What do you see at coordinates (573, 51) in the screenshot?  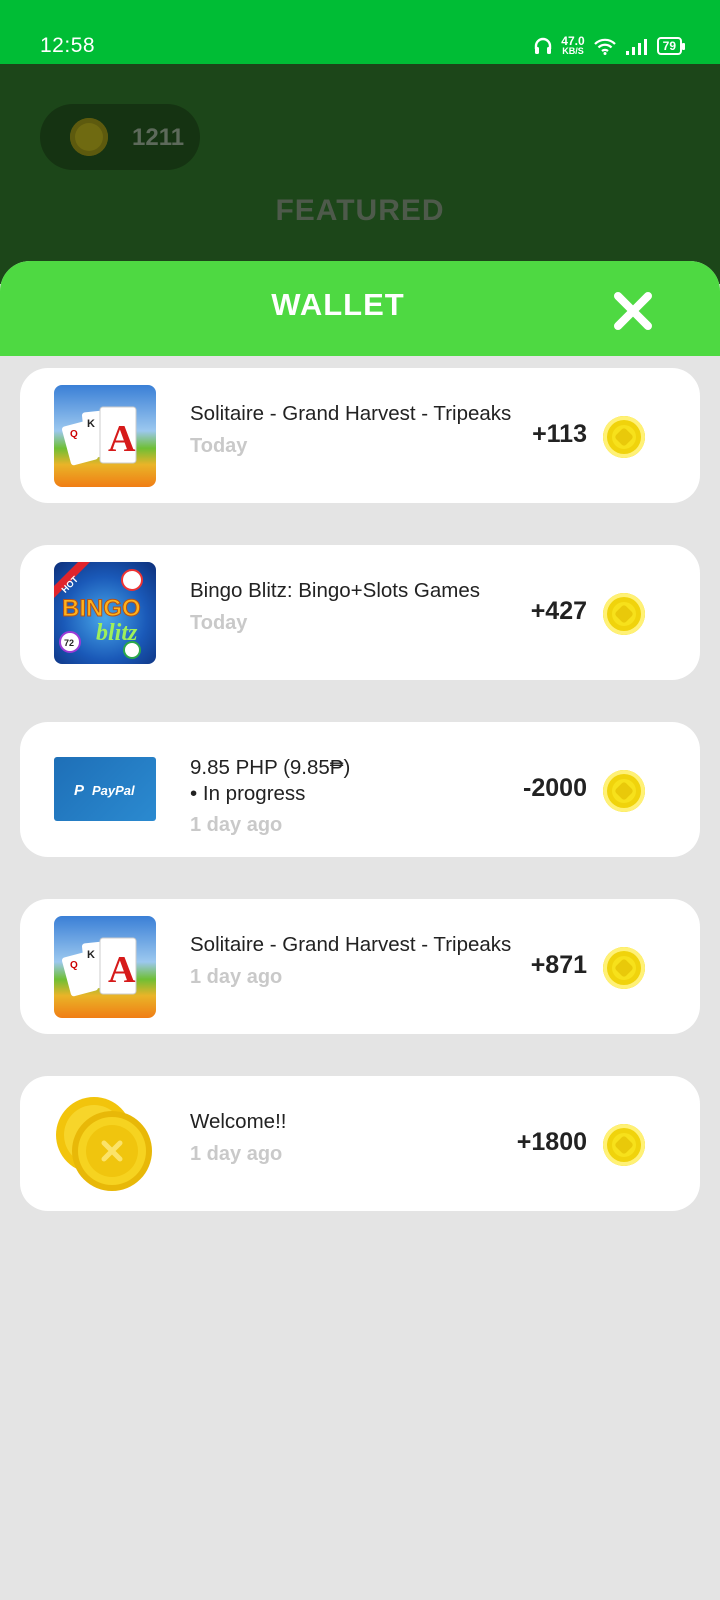 I see `network-speed-unit: KB/S` at bounding box center [573, 51].